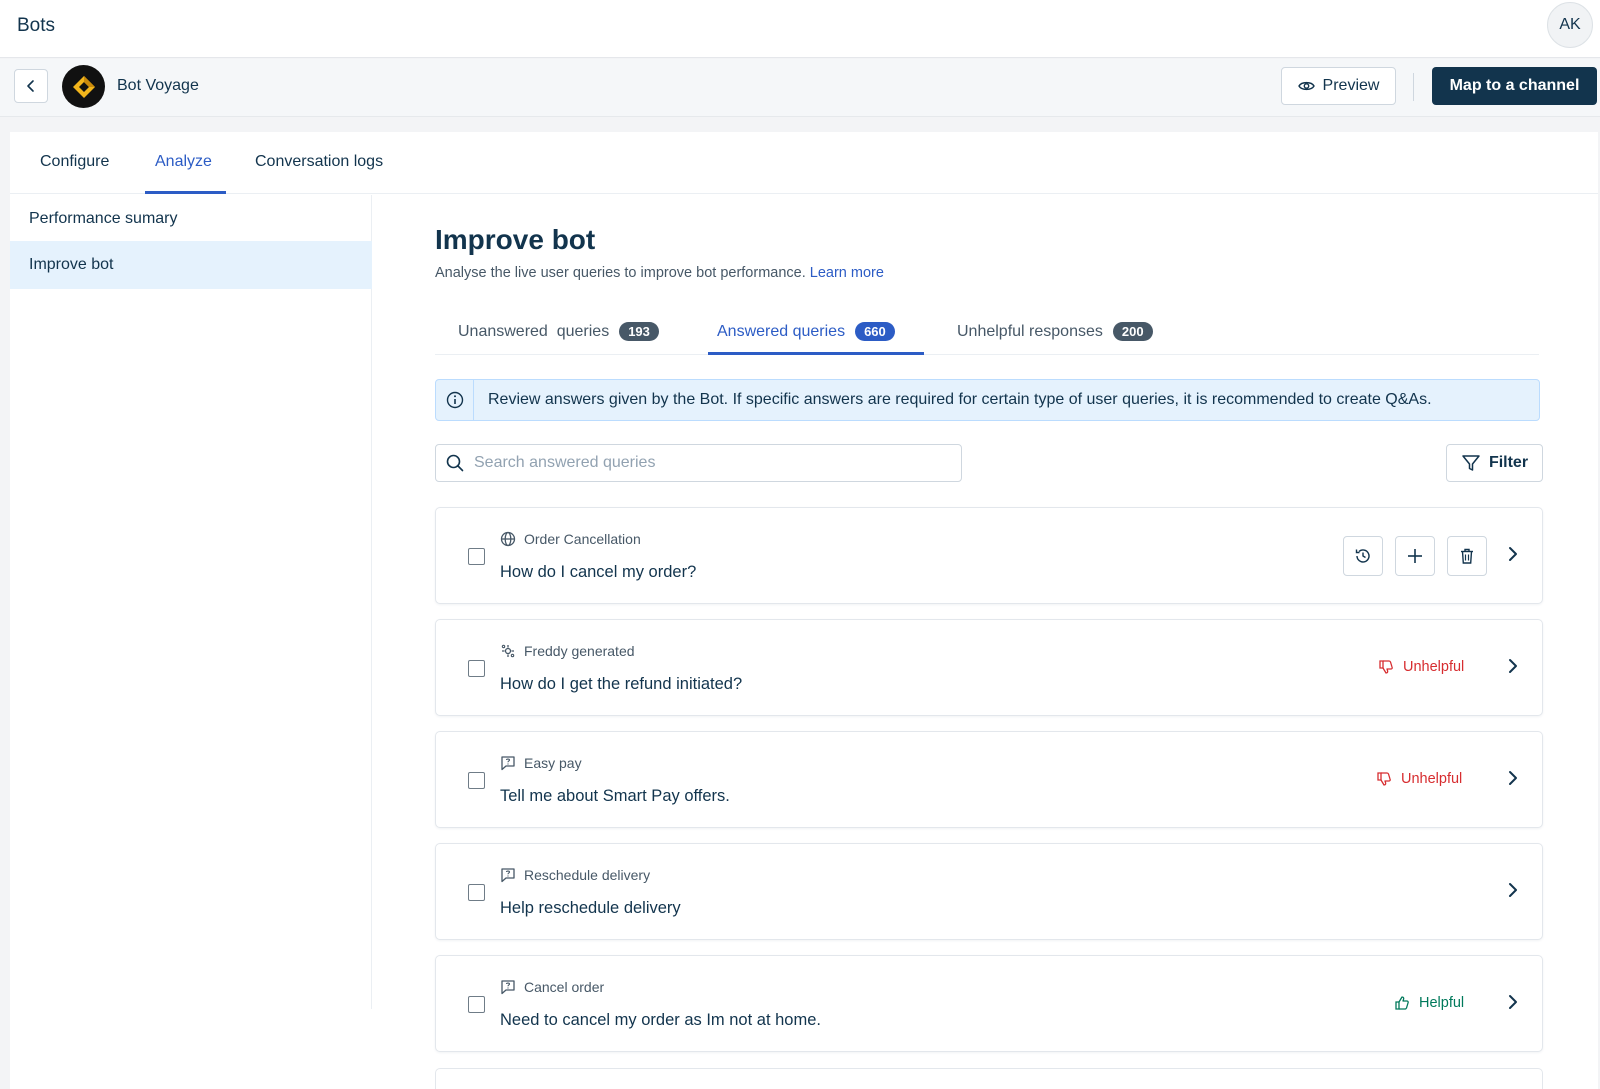  What do you see at coordinates (579, 651) in the screenshot?
I see `source-label: Freddy generated` at bounding box center [579, 651].